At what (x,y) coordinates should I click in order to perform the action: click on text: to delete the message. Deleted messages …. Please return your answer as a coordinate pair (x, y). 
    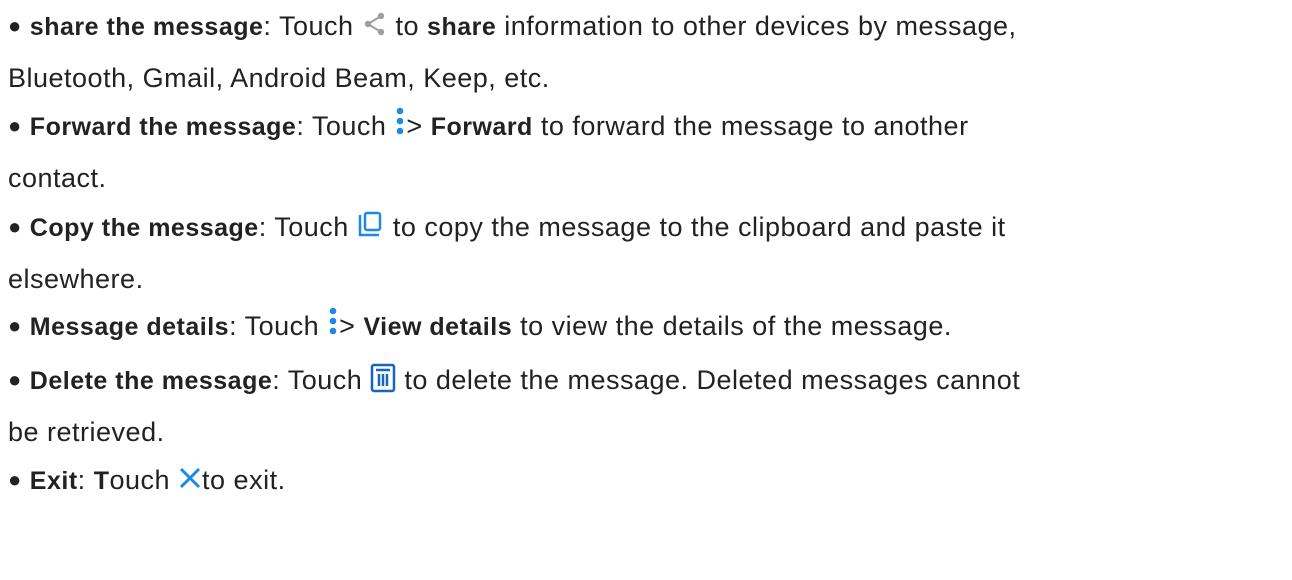
    Looking at the image, I should click on (708, 380).